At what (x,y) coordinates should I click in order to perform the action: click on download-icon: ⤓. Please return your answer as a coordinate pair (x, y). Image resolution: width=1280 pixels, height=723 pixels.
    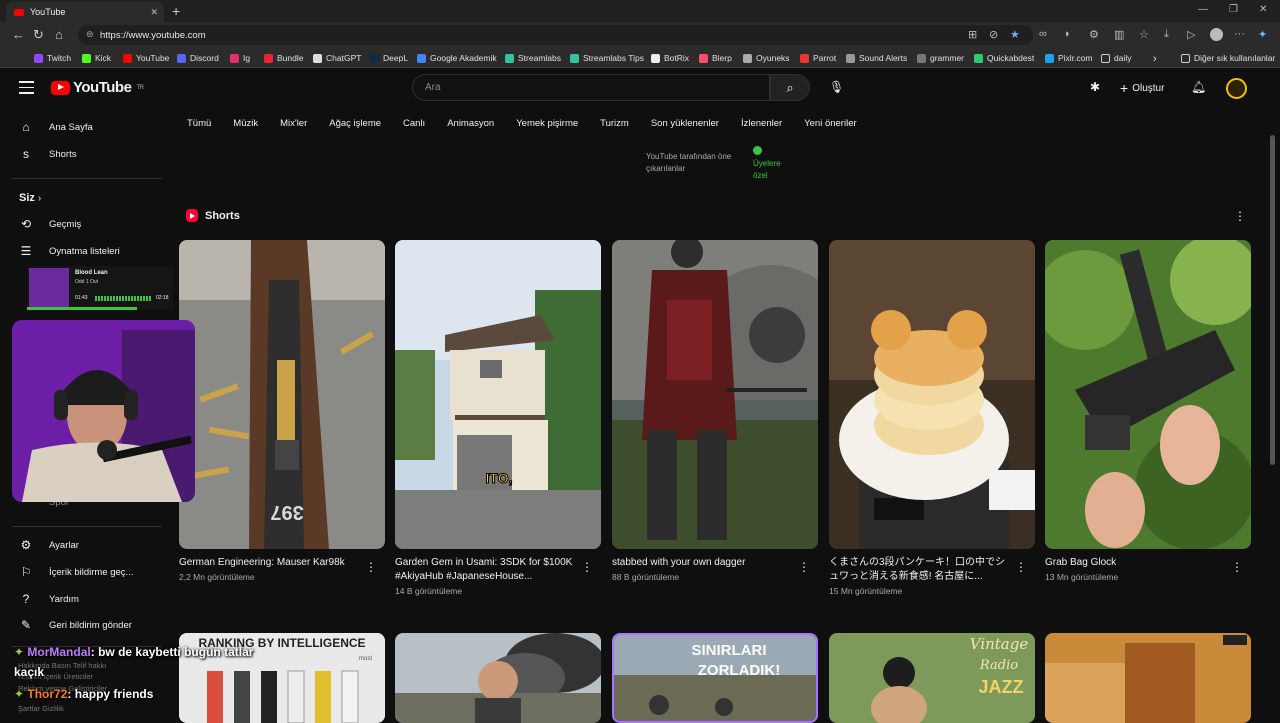
    Looking at the image, I should click on (1166, 34).